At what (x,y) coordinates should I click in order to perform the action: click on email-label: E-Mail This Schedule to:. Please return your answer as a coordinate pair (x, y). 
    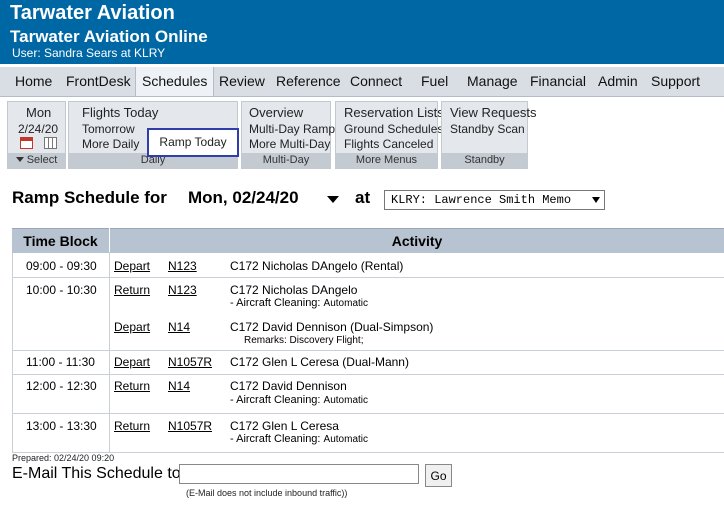
    Looking at the image, I should click on (99, 473).